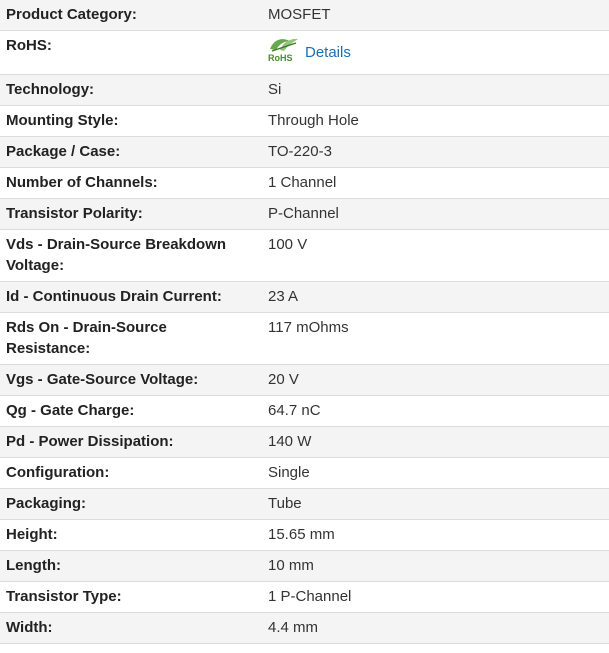  I want to click on spec-row: Transistor Polarity: P-Channel, so click(304, 214).